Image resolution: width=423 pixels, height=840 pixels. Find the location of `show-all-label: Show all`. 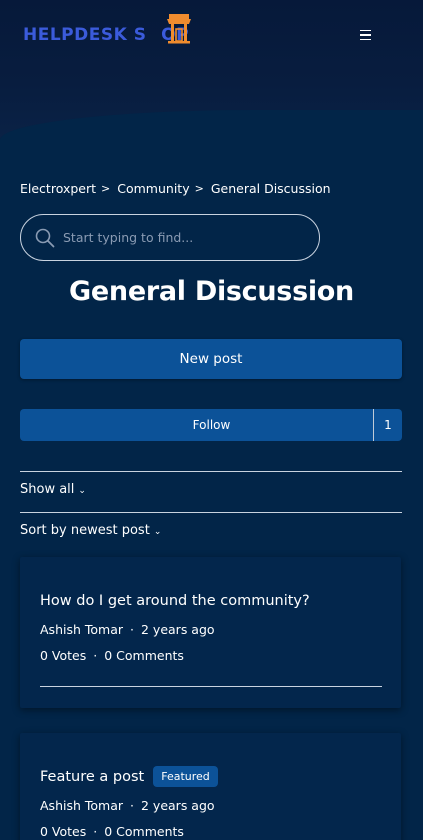

show-all-label: Show all is located at coordinates (47, 489).